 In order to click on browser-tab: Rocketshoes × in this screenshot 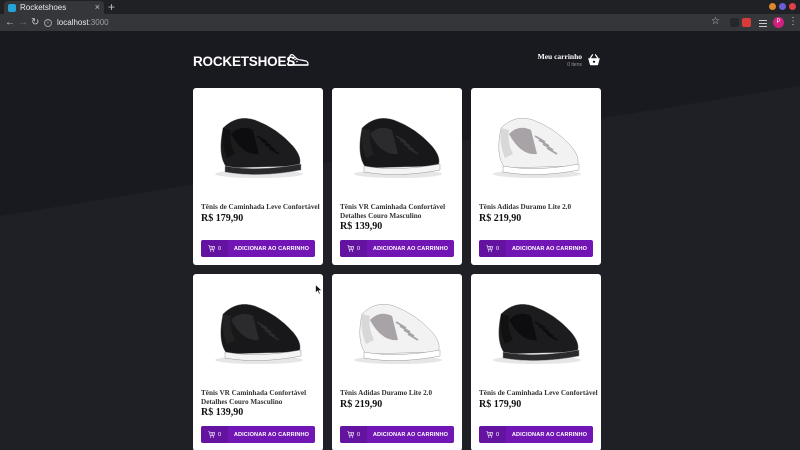, I will do `click(54, 7)`.